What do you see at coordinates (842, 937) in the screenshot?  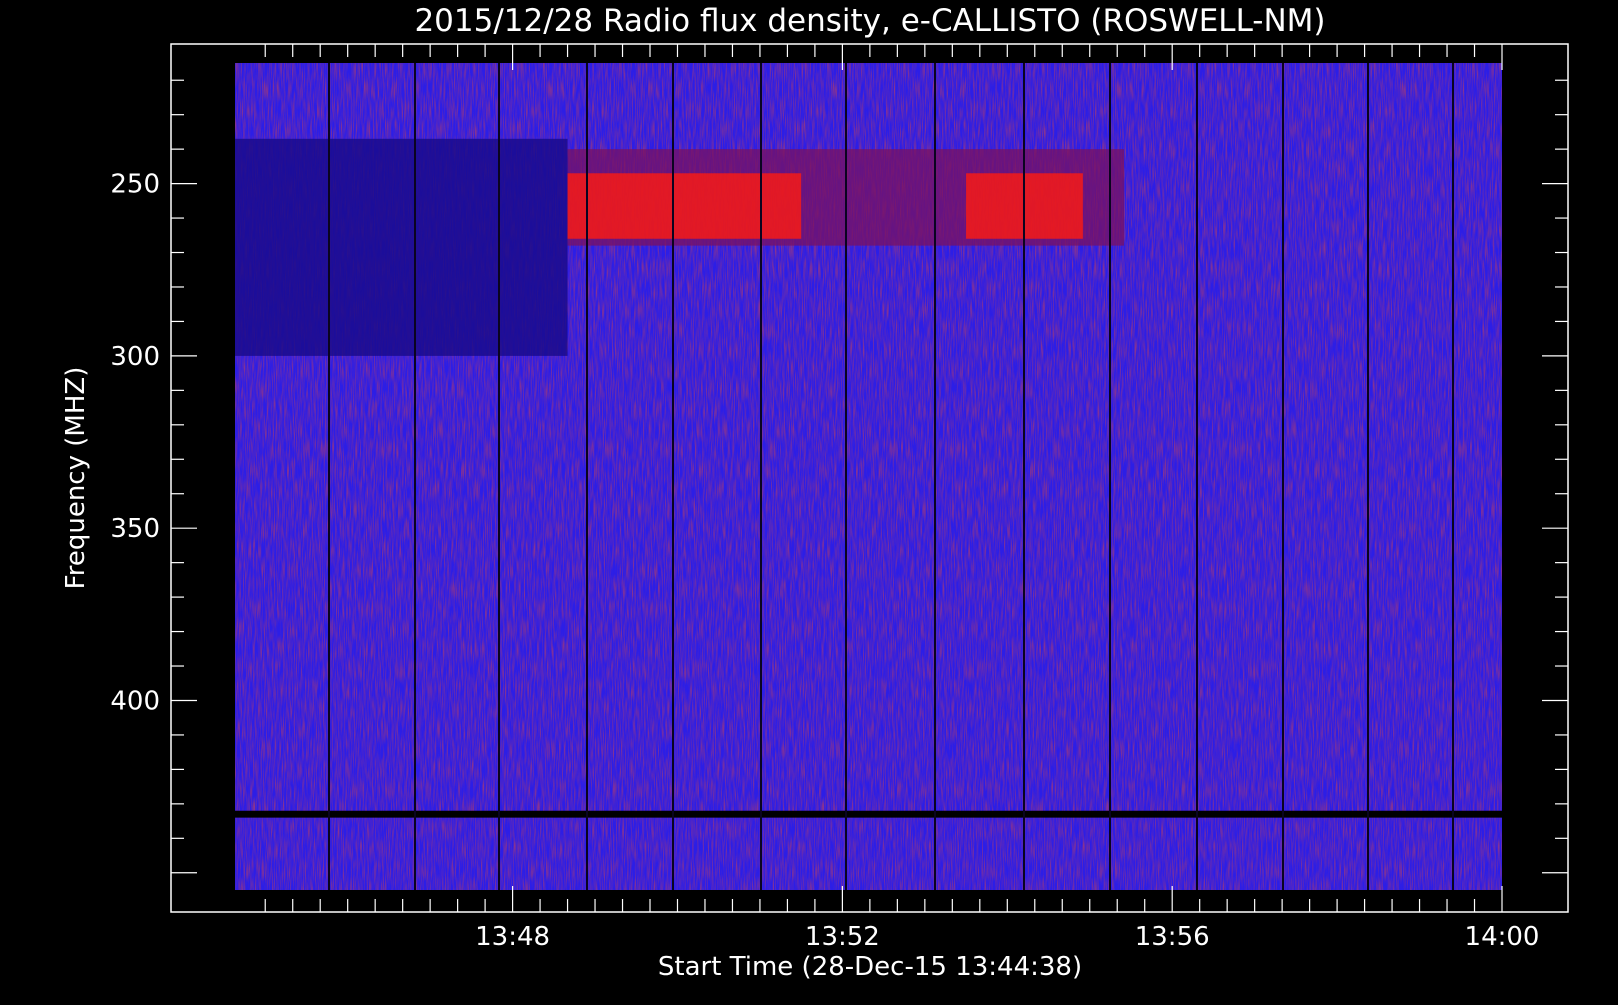 I see `x-tick-label-1: 13:52` at bounding box center [842, 937].